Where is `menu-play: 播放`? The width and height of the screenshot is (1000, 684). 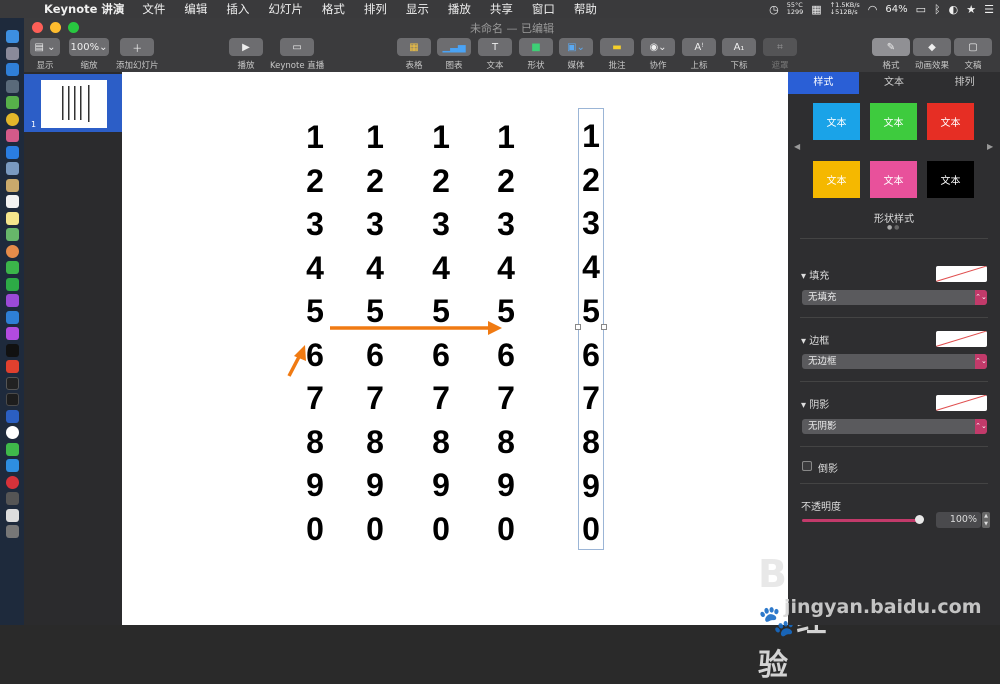 menu-play: 播放 is located at coordinates (459, 9).